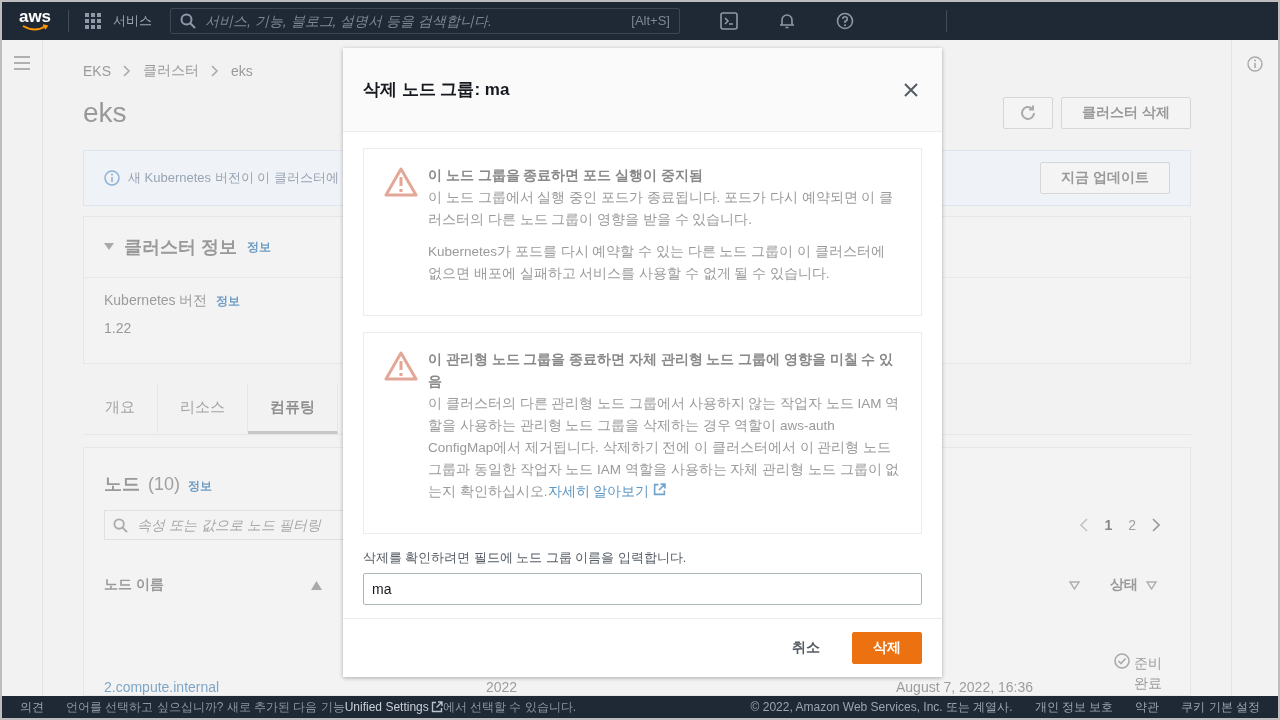 This screenshot has height=720, width=1280. What do you see at coordinates (642, 589) in the screenshot?
I see `node-group-name-input: ma` at bounding box center [642, 589].